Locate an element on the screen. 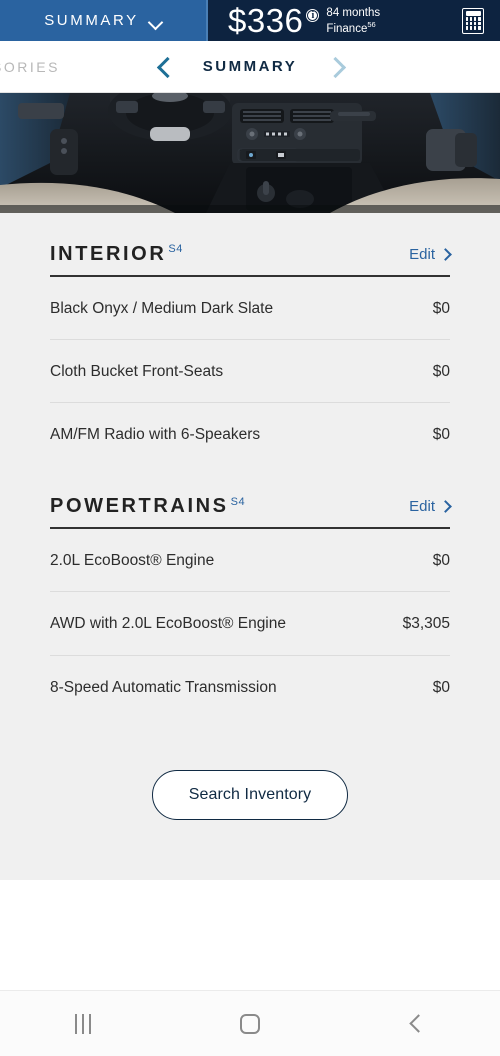  payment-calculator-button is located at coordinates (473, 20).